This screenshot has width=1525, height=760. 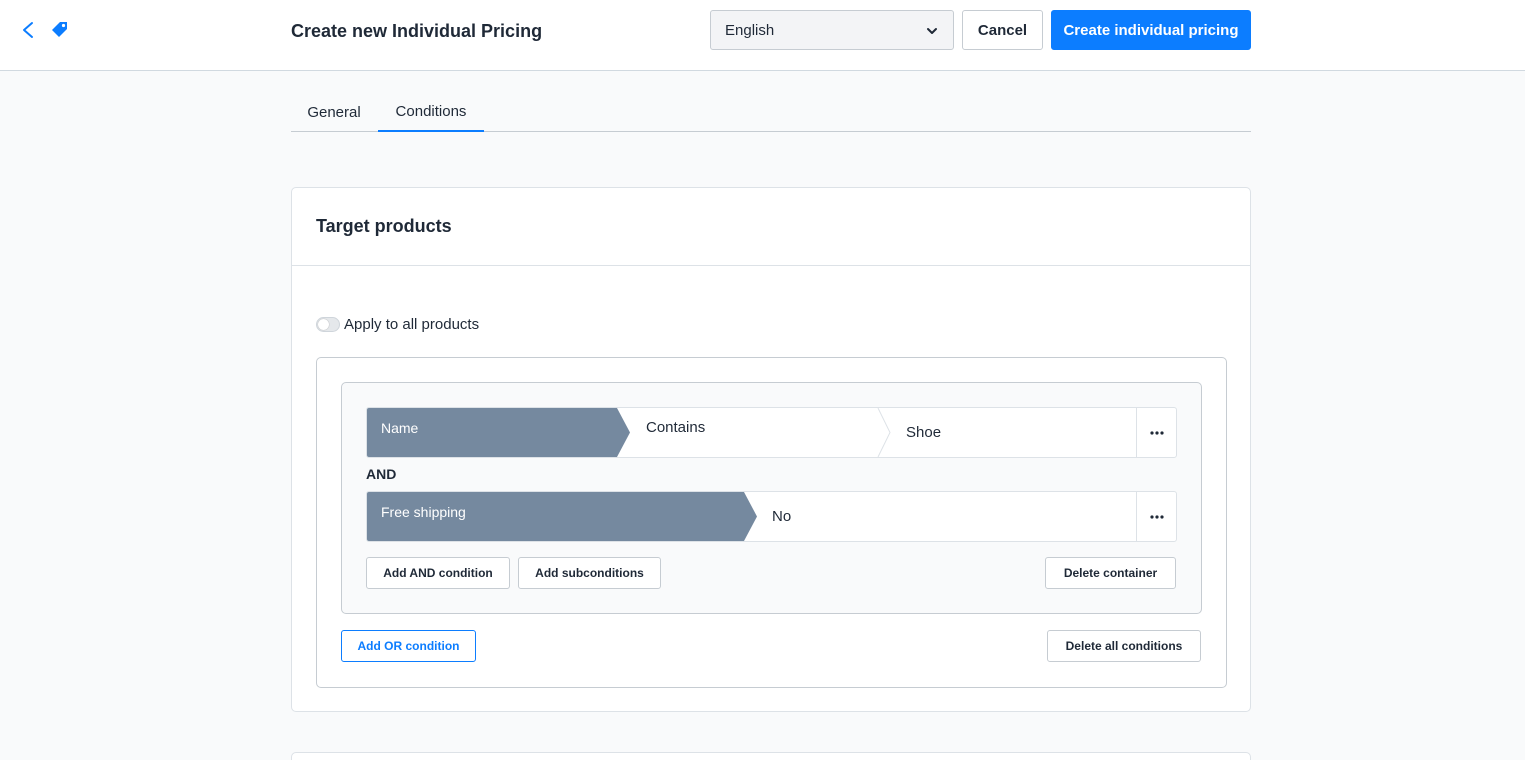 I want to click on apply-all-products-toggle, so click(x=328, y=324).